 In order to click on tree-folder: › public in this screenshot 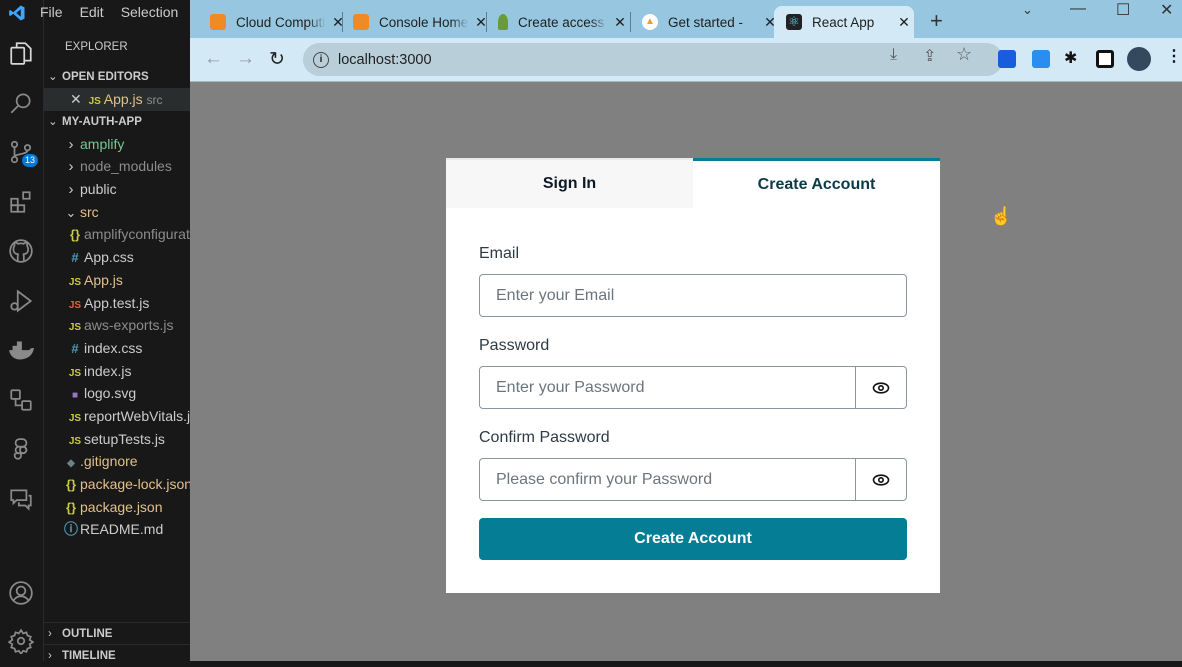, I will do `click(117, 189)`.